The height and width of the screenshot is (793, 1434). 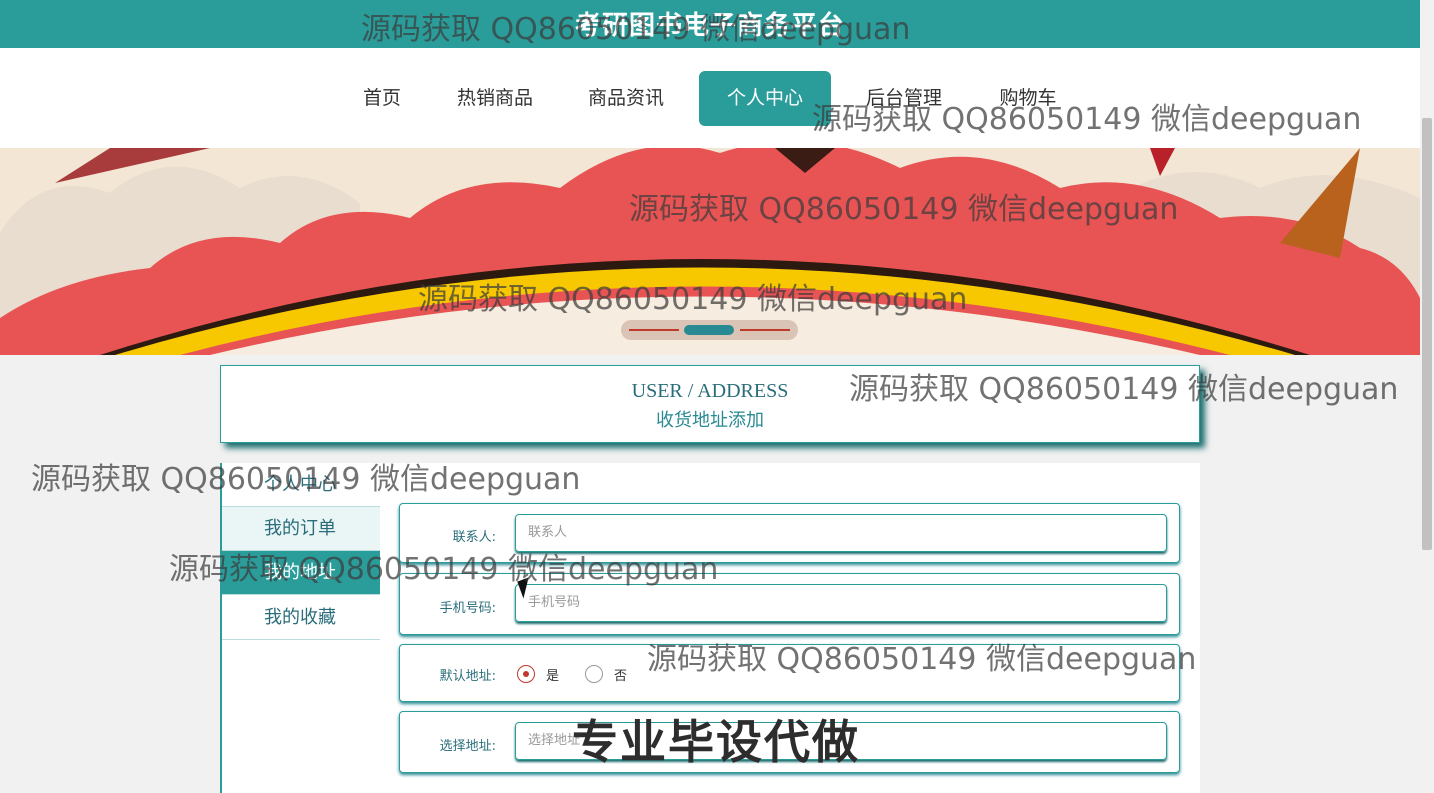 What do you see at coordinates (841, 603) in the screenshot?
I see `phone-field: 手机号码` at bounding box center [841, 603].